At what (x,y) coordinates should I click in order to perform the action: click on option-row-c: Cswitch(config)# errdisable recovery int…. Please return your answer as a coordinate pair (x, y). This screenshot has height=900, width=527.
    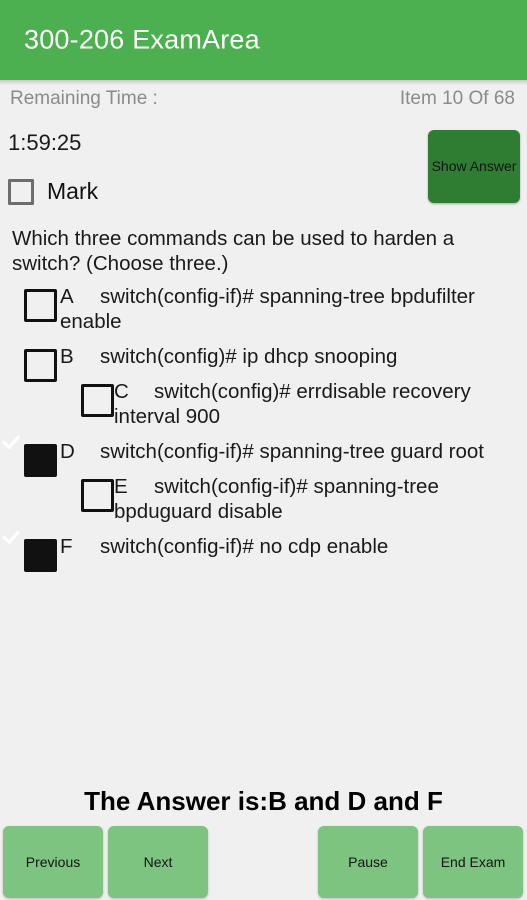
    Looking at the image, I should click on (263, 401).